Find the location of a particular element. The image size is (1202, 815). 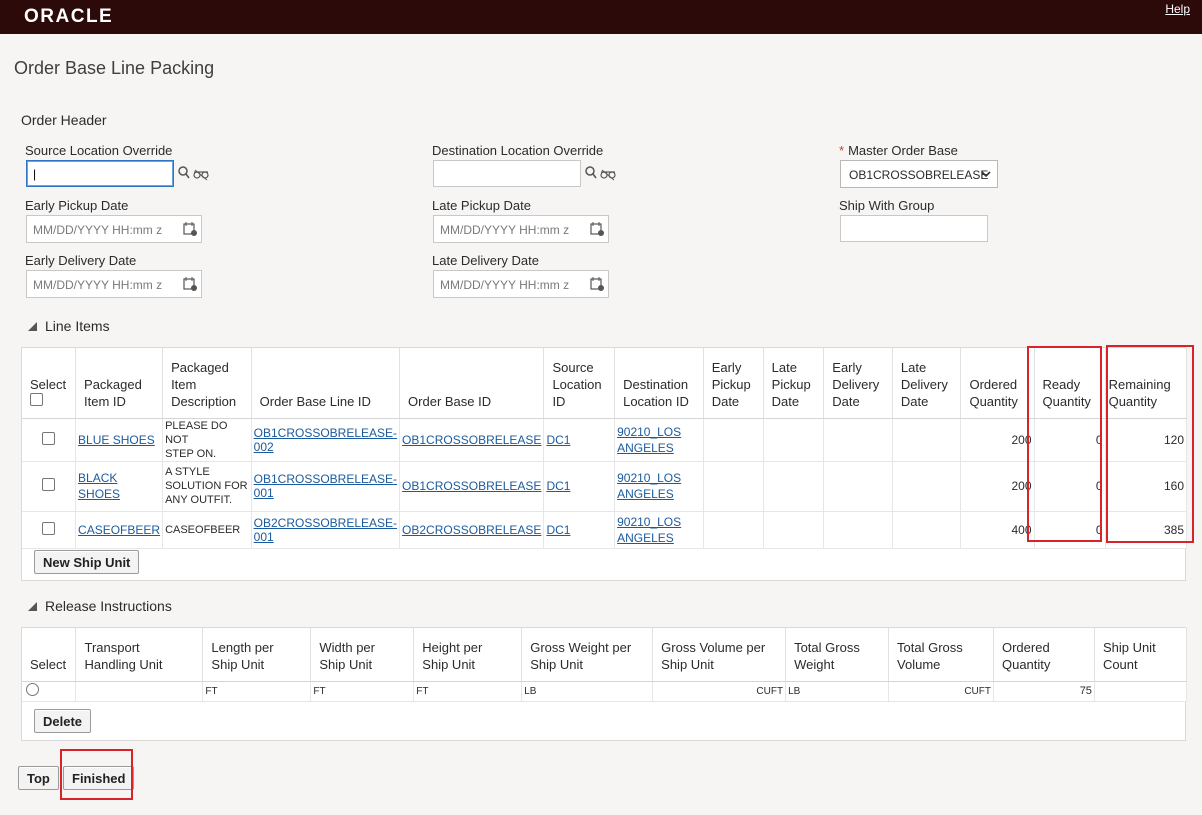

col-transport-handling-unit: Transport Handling Unit is located at coordinates (139, 655).